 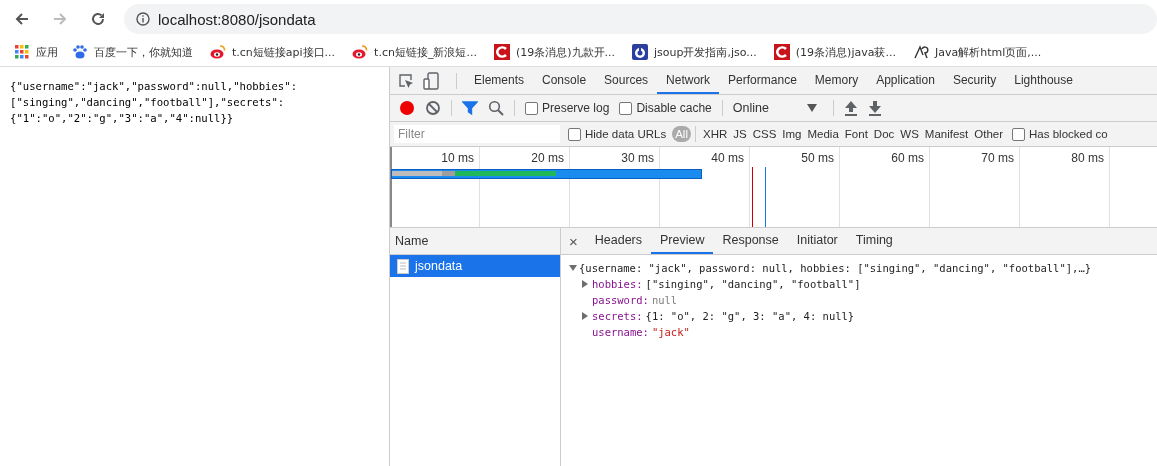 What do you see at coordinates (811, 108) in the screenshot?
I see `dropdown-caret-icon` at bounding box center [811, 108].